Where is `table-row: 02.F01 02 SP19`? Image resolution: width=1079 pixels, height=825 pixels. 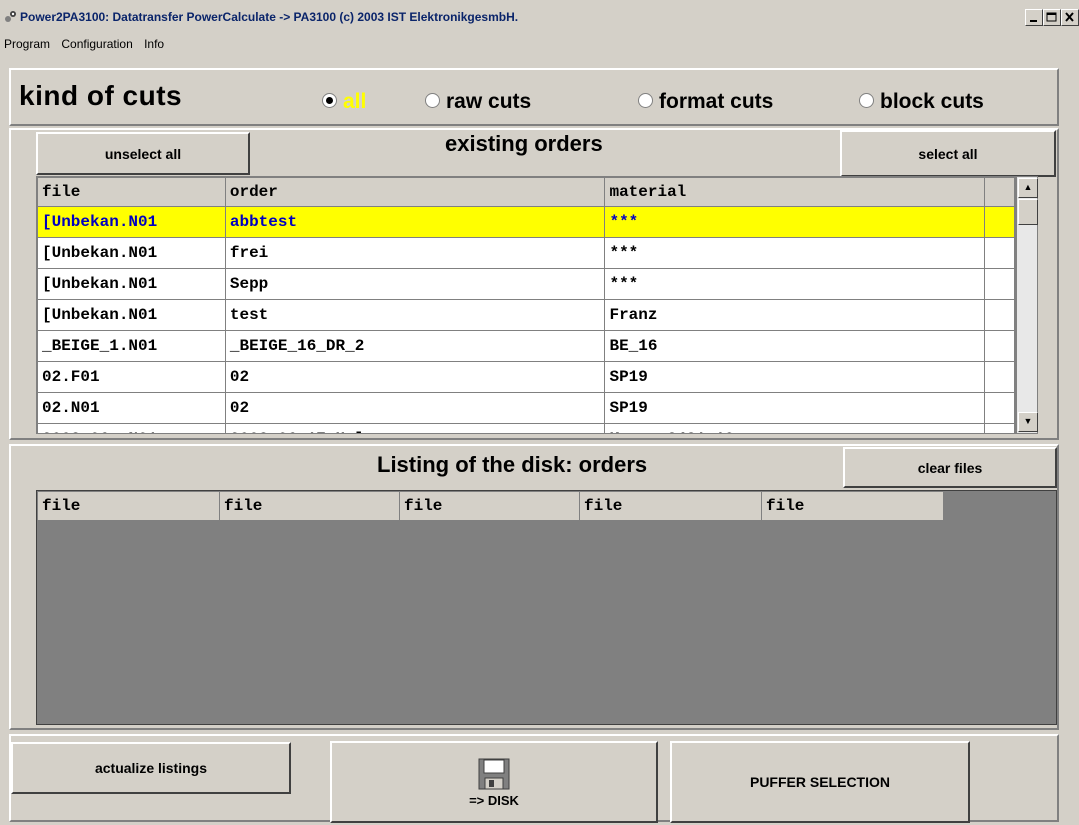 table-row: 02.F01 02 SP19 is located at coordinates (526, 377).